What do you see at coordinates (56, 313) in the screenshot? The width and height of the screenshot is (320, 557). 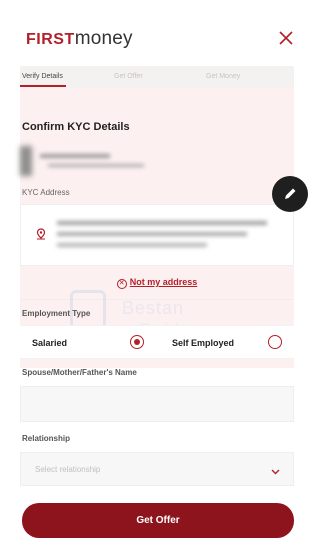 I see `employment-type-label: Employment Type` at bounding box center [56, 313].